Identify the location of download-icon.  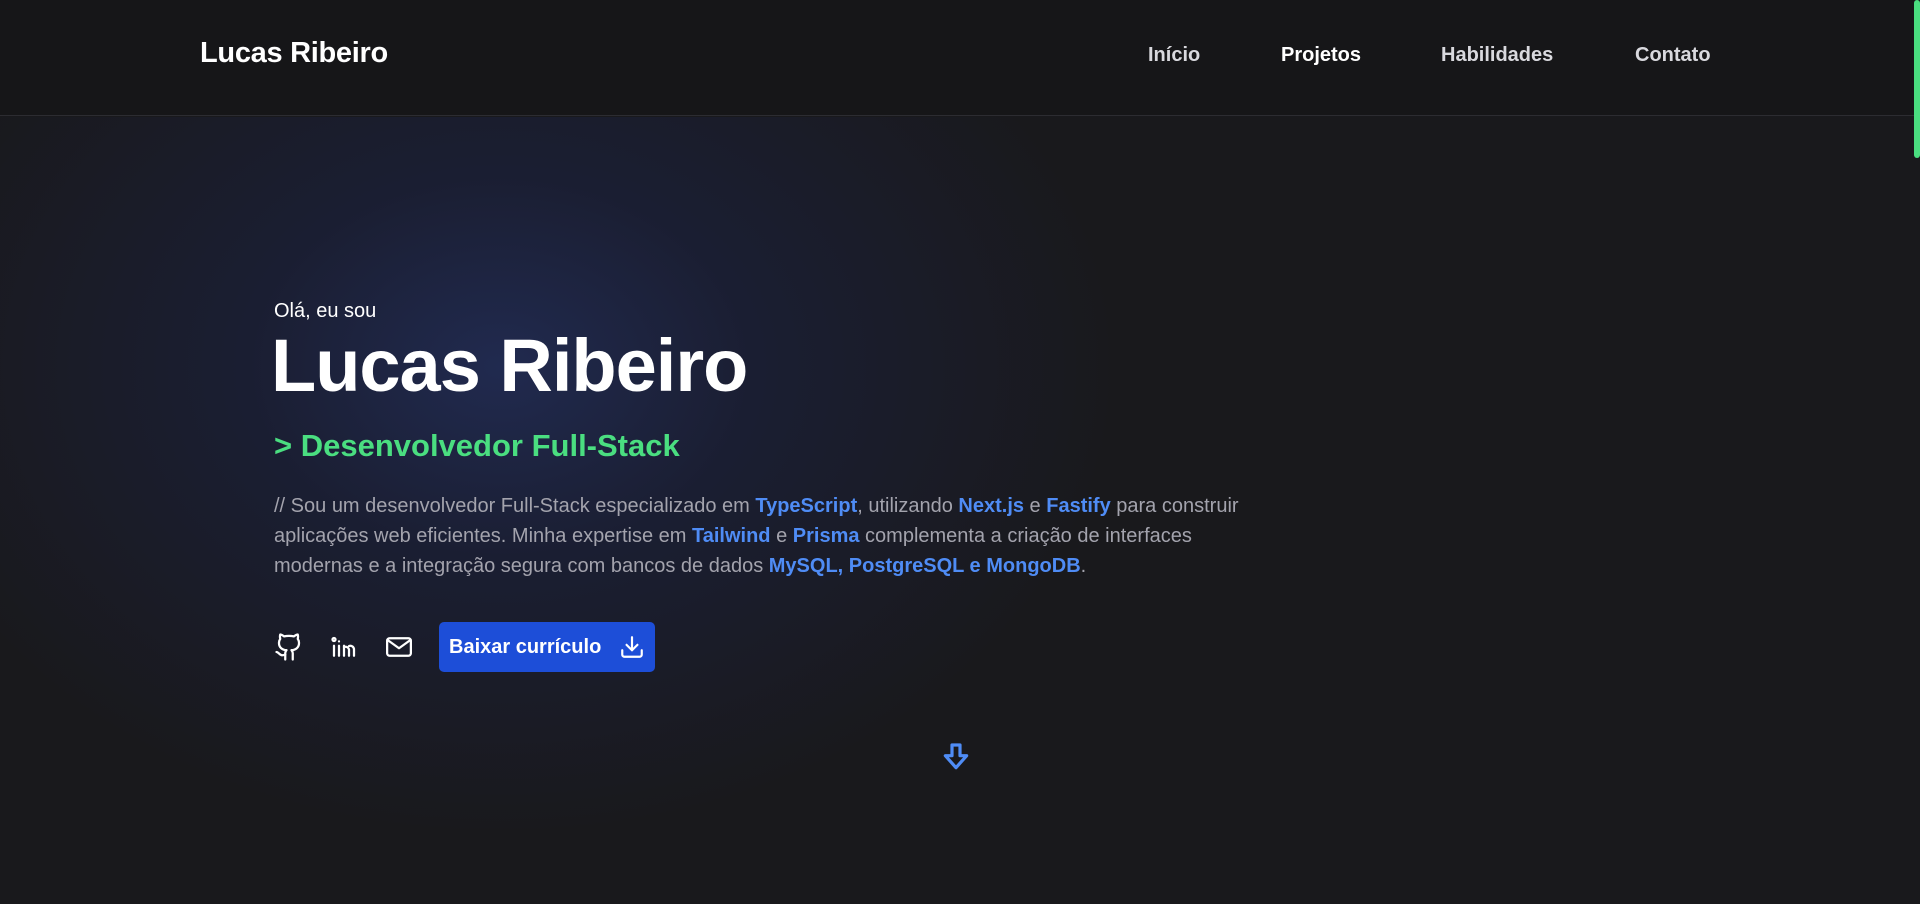
(632, 647).